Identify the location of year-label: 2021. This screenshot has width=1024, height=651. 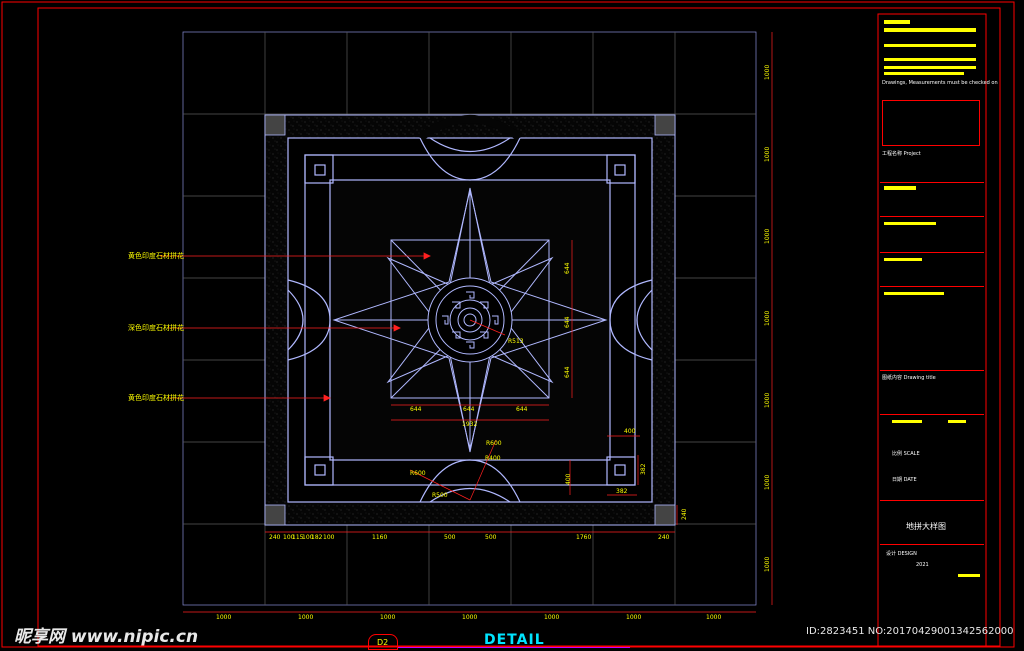
(922, 565).